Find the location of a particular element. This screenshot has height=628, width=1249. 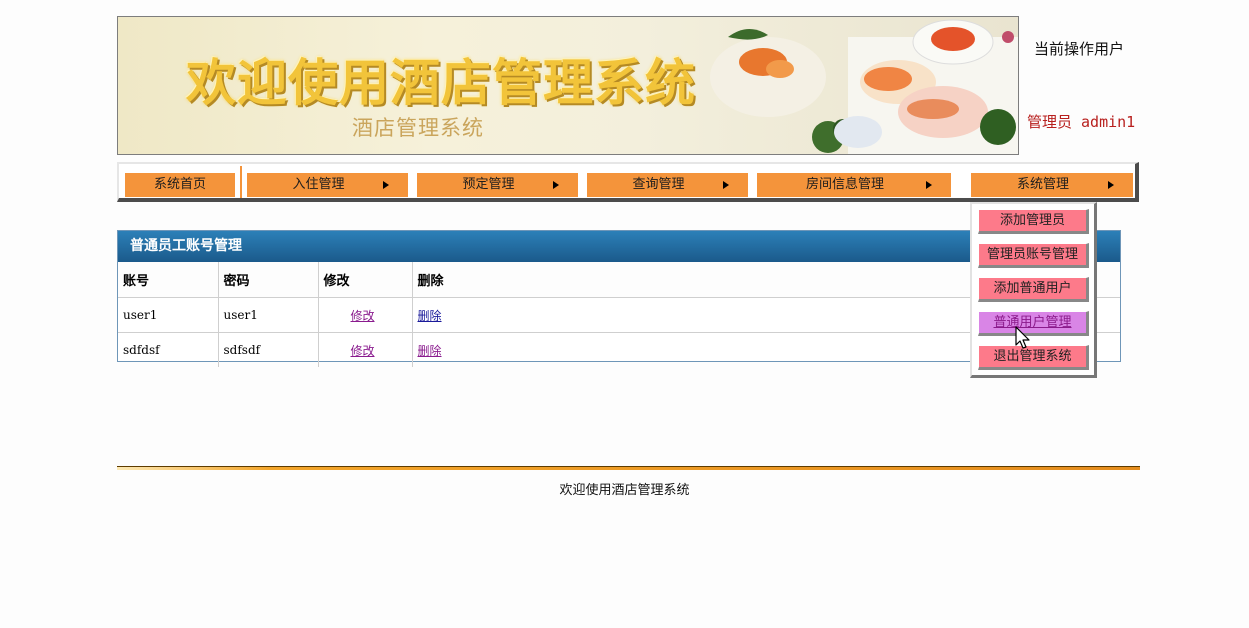

nav-item-label: 查询管理 is located at coordinates (658, 184).